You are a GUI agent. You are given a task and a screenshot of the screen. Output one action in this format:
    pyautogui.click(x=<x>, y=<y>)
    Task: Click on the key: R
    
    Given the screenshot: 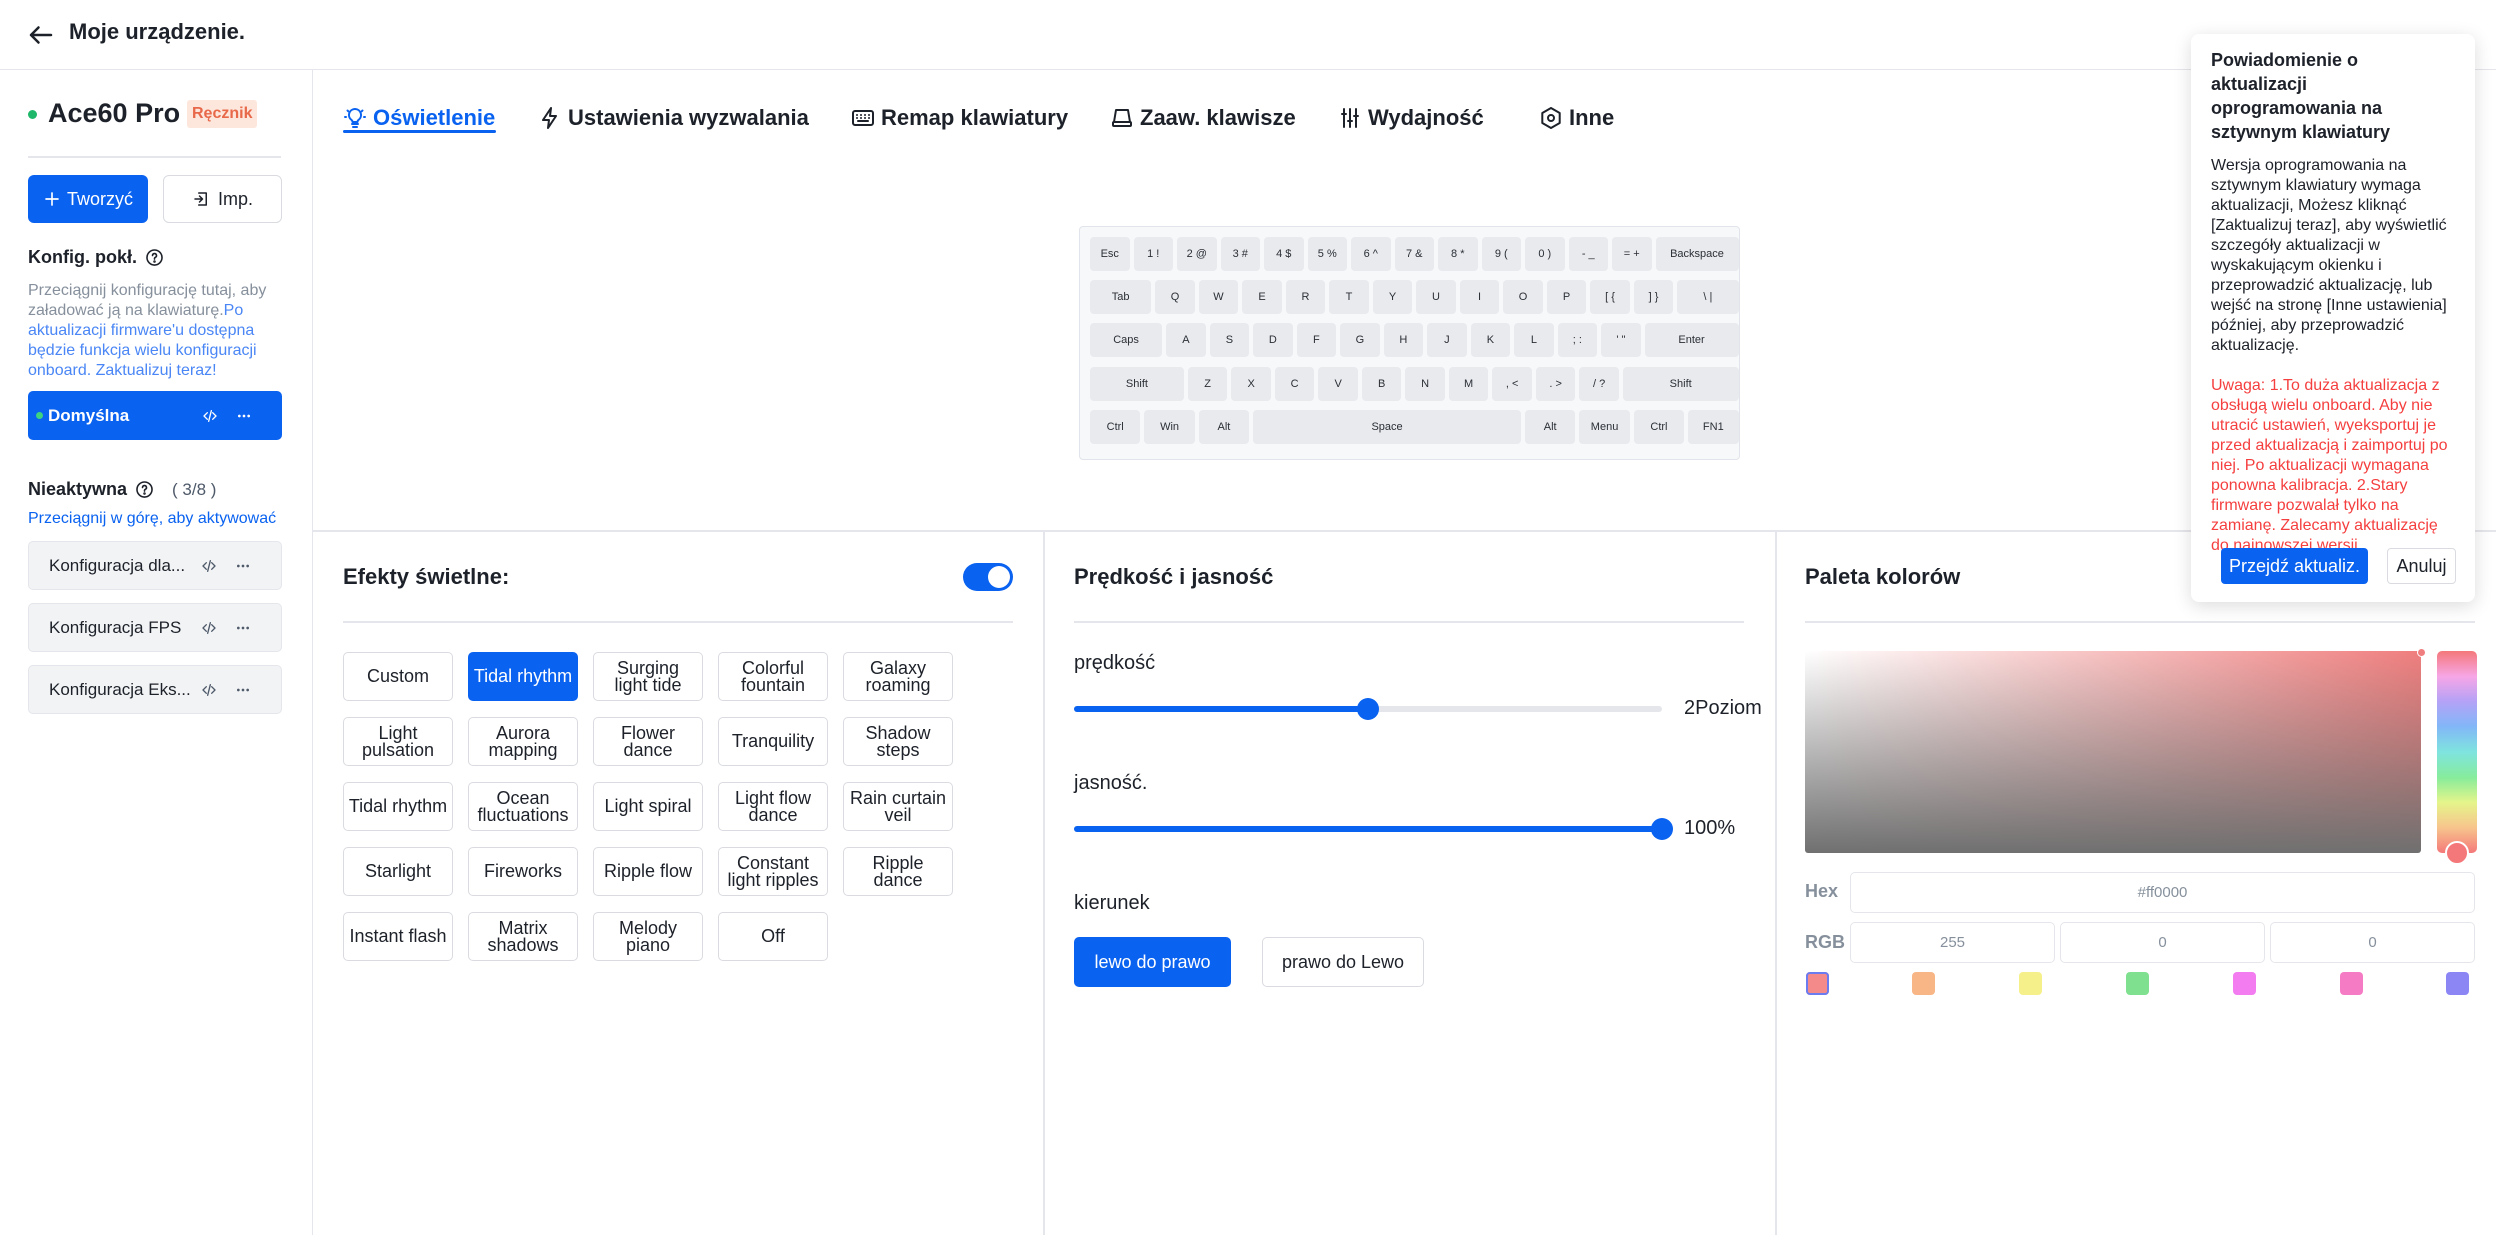 What is the action you would take?
    pyautogui.click(x=1305, y=297)
    